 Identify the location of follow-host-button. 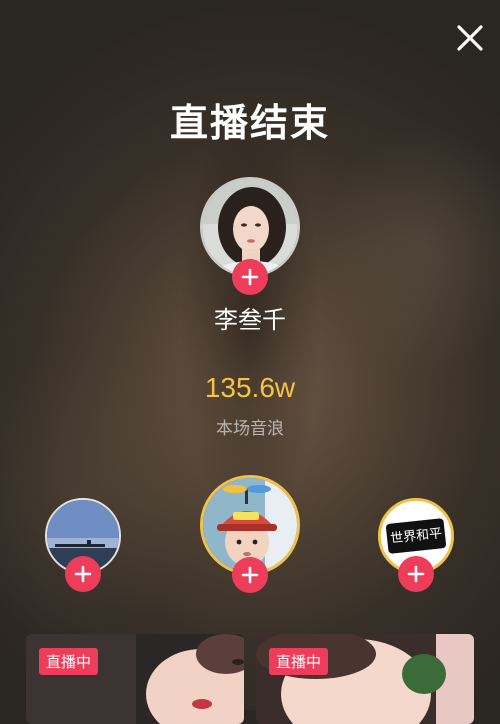
(250, 277).